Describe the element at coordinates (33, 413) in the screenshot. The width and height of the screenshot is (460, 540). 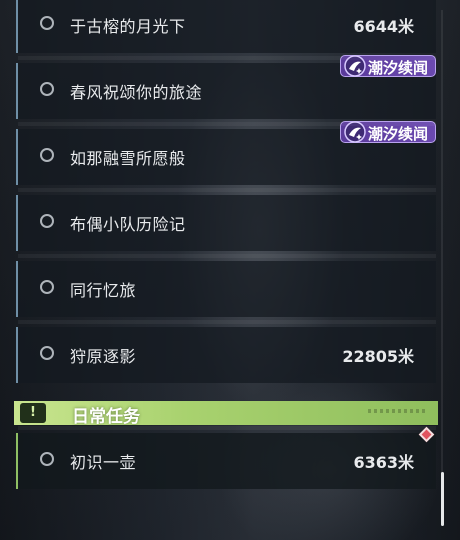
I see `alert-icon: !` at that location.